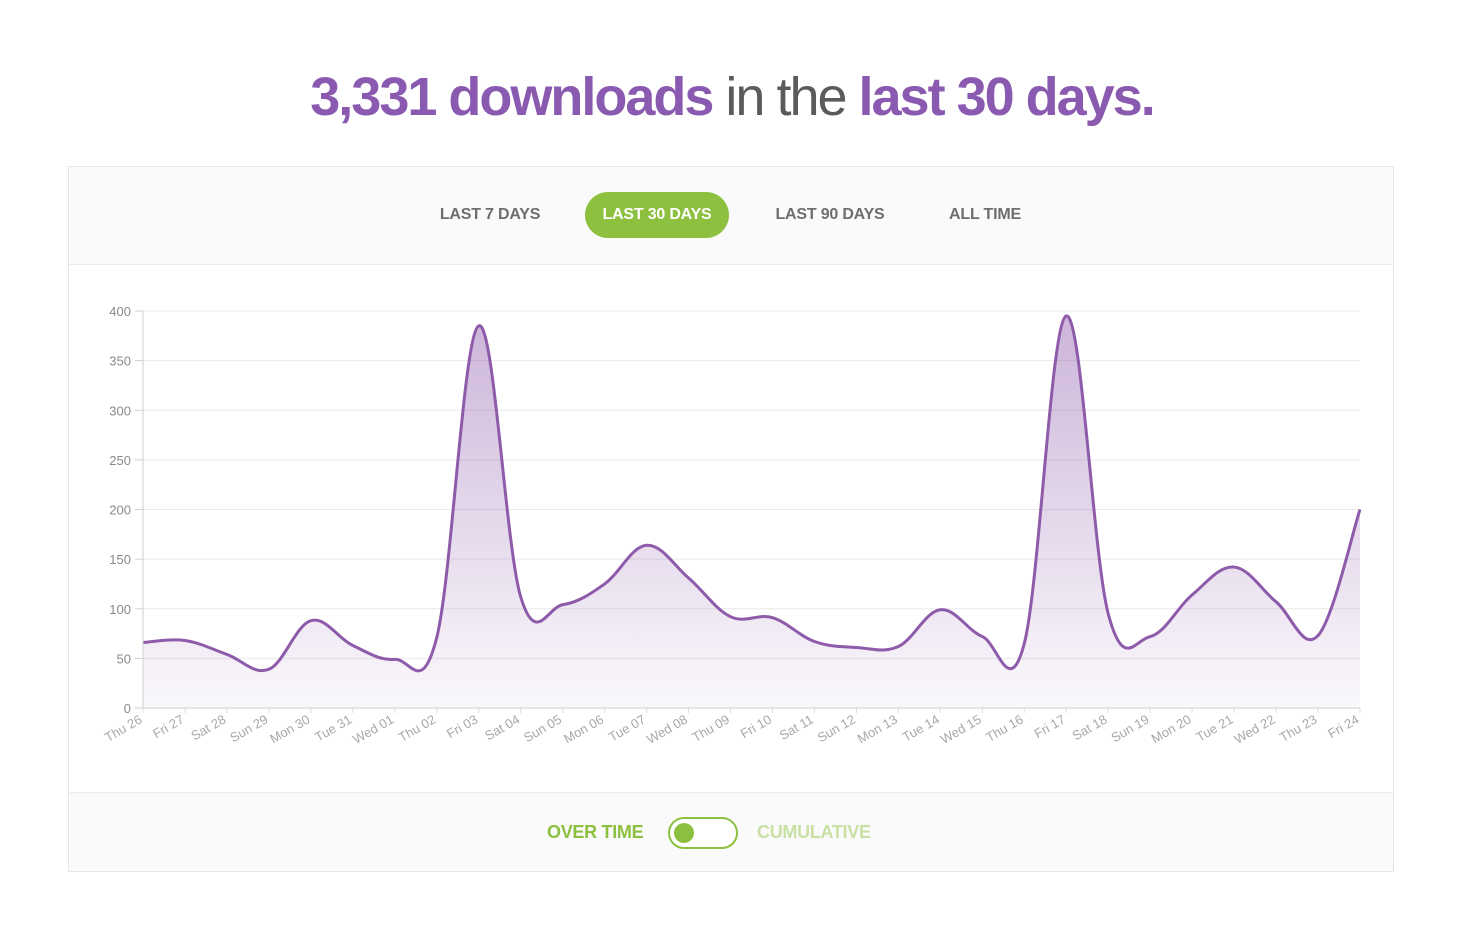  Describe the element at coordinates (684, 833) in the screenshot. I see `switch-knob` at that location.